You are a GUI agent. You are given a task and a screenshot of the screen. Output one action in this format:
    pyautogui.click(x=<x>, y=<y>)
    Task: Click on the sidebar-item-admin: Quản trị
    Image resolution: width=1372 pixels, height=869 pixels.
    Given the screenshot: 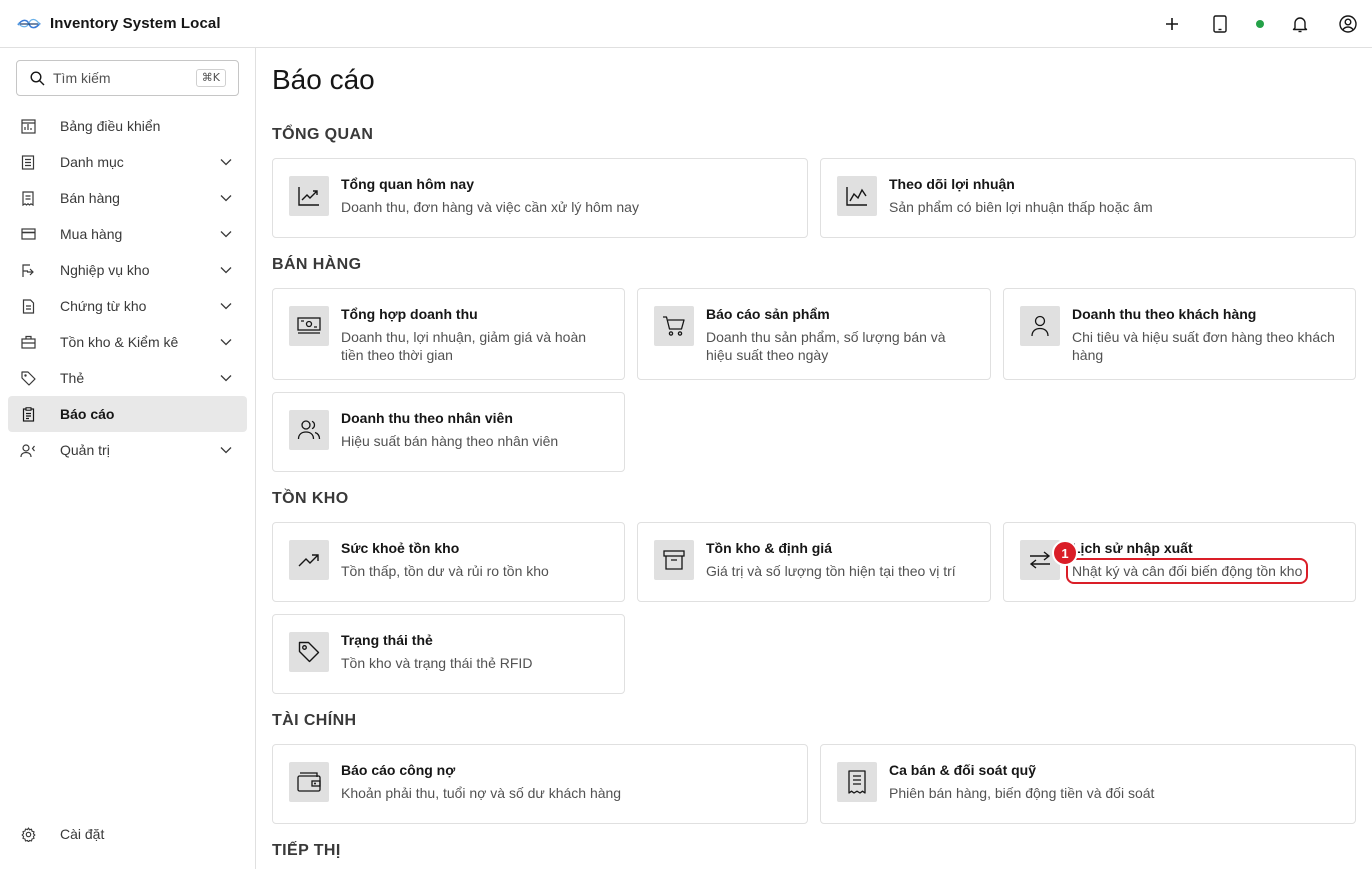 What is the action you would take?
    pyautogui.click(x=127, y=450)
    